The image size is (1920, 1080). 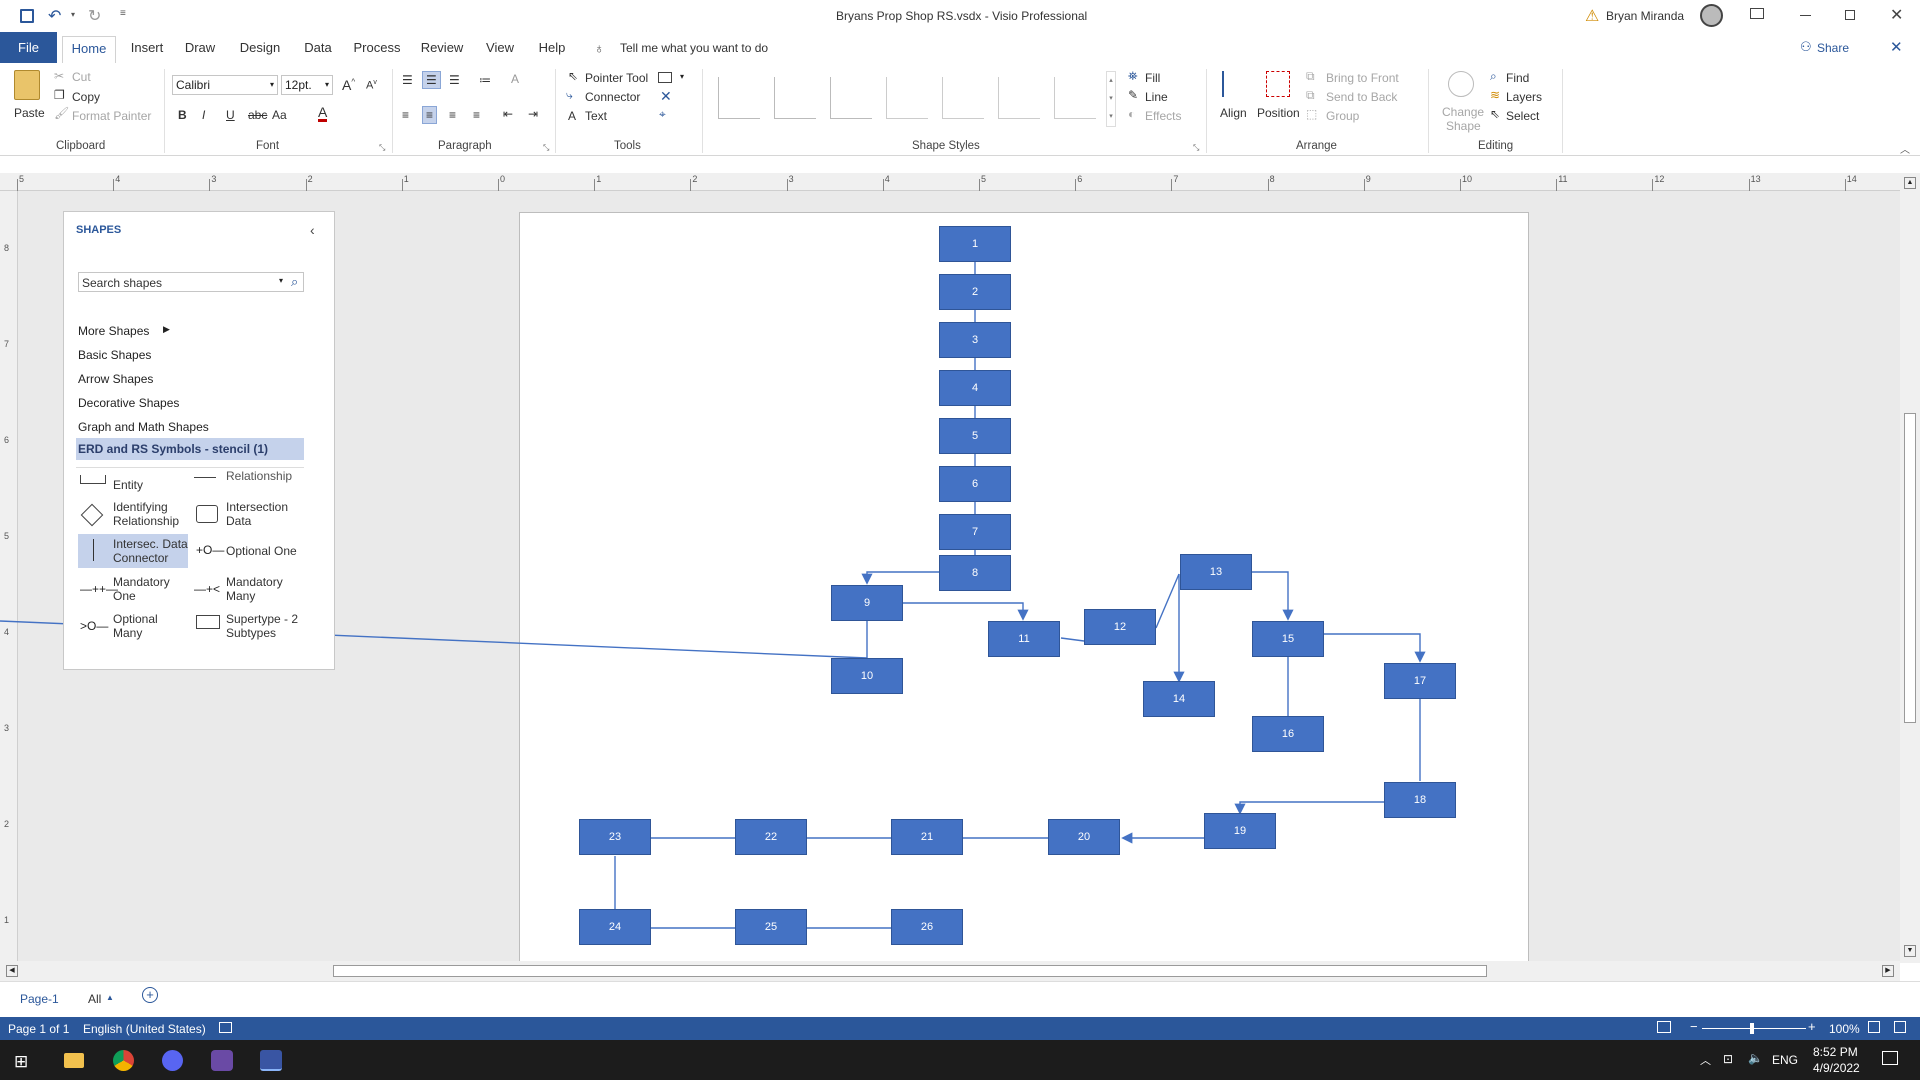 What do you see at coordinates (1728, 1059) in the screenshot?
I see `network-icon: ⊡` at bounding box center [1728, 1059].